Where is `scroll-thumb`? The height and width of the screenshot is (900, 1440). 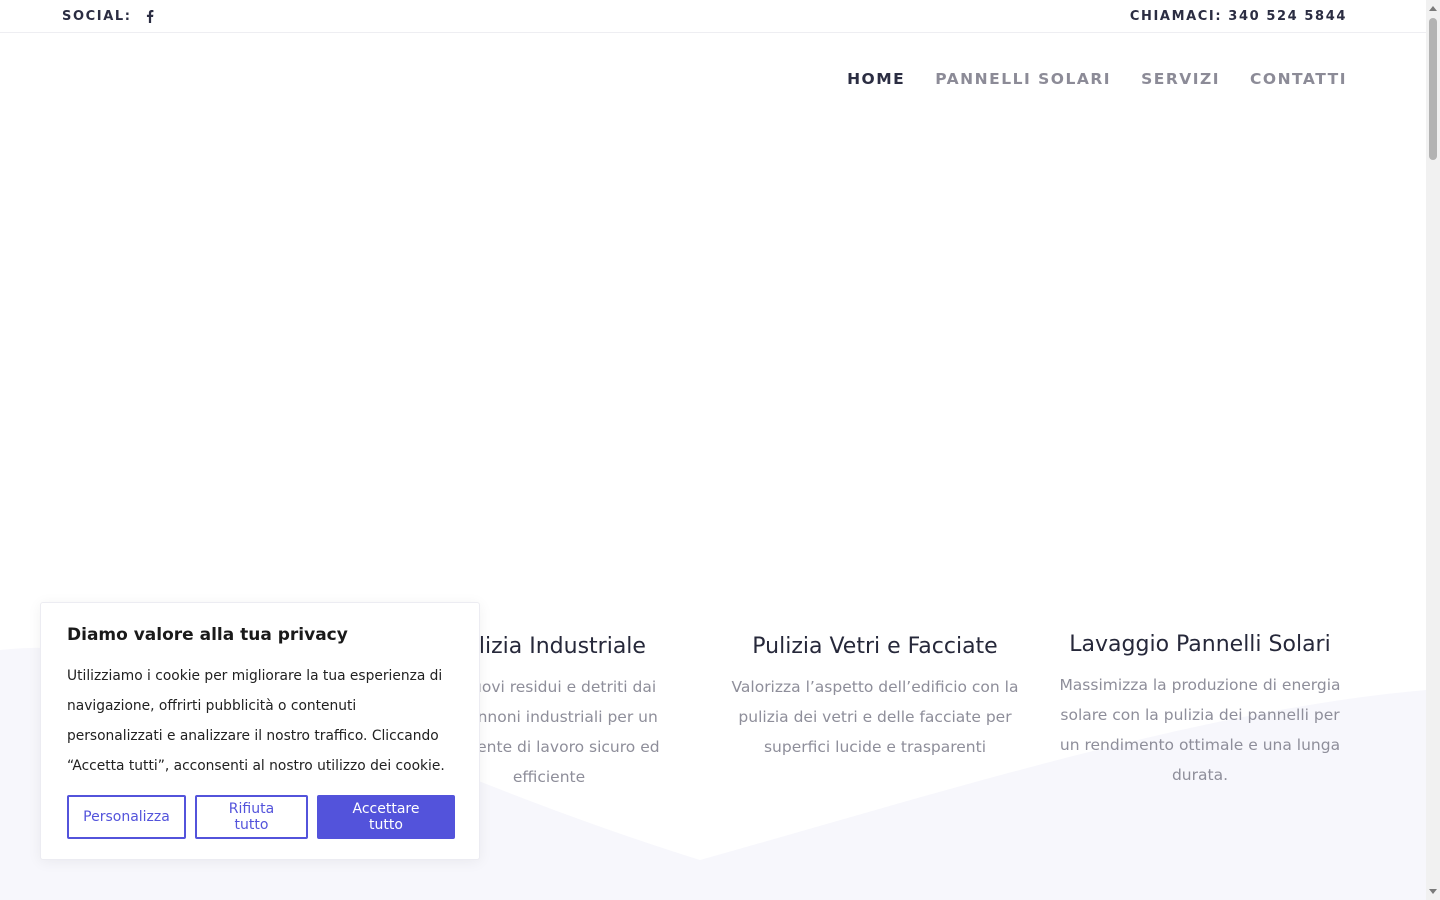
scroll-thumb is located at coordinates (1433, 89).